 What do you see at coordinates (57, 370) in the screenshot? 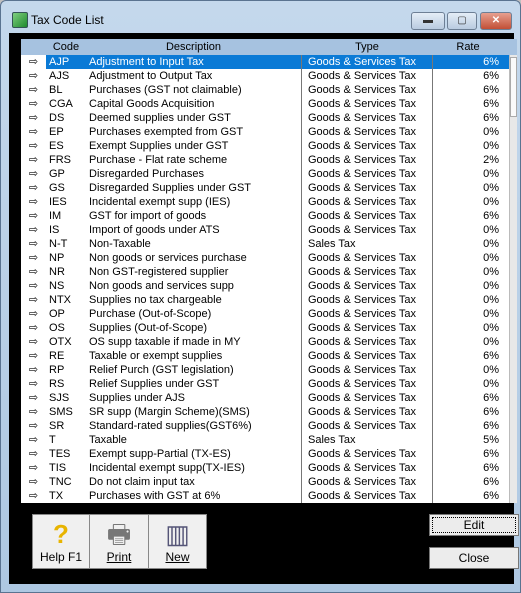
I see `cell-code: RP` at bounding box center [57, 370].